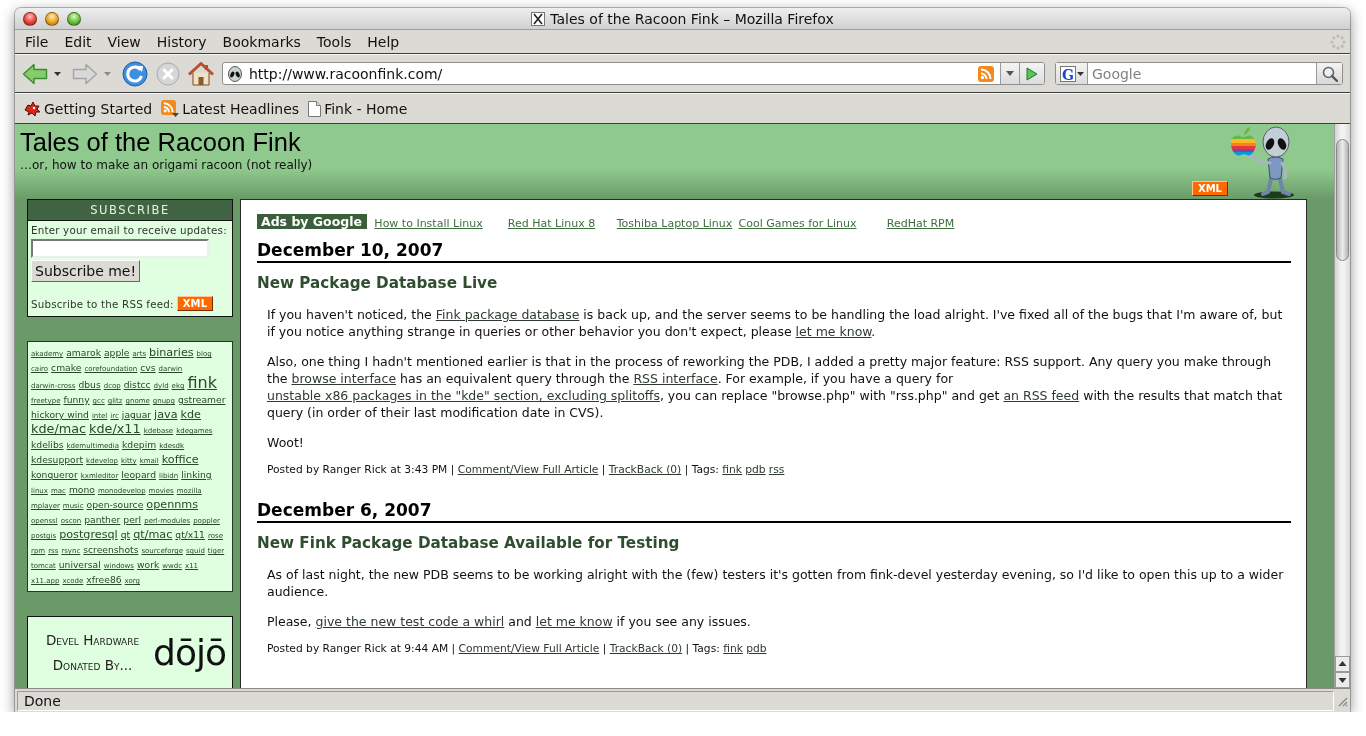 This screenshot has width=1366, height=736. What do you see at coordinates (1041, 395) in the screenshot?
I see `text-link: an RSS feed` at bounding box center [1041, 395].